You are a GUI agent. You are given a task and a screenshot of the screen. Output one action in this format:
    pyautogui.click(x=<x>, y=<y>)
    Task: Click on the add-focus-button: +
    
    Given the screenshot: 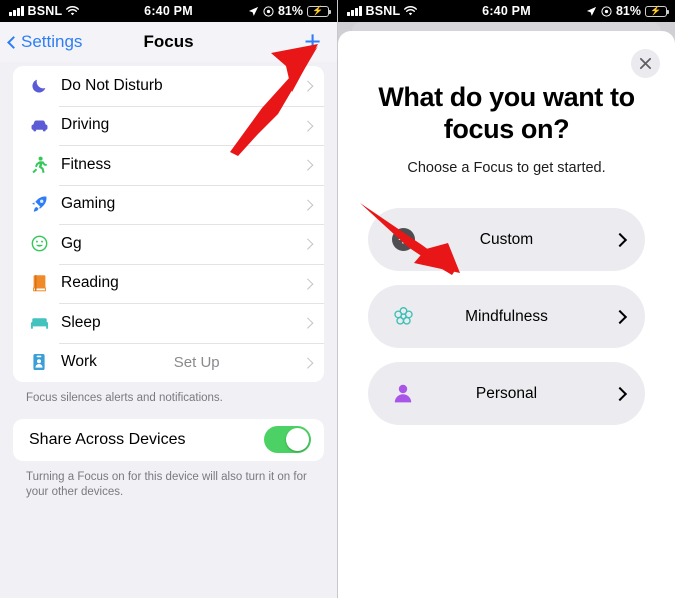 What is the action you would take?
    pyautogui.click(x=320, y=42)
    